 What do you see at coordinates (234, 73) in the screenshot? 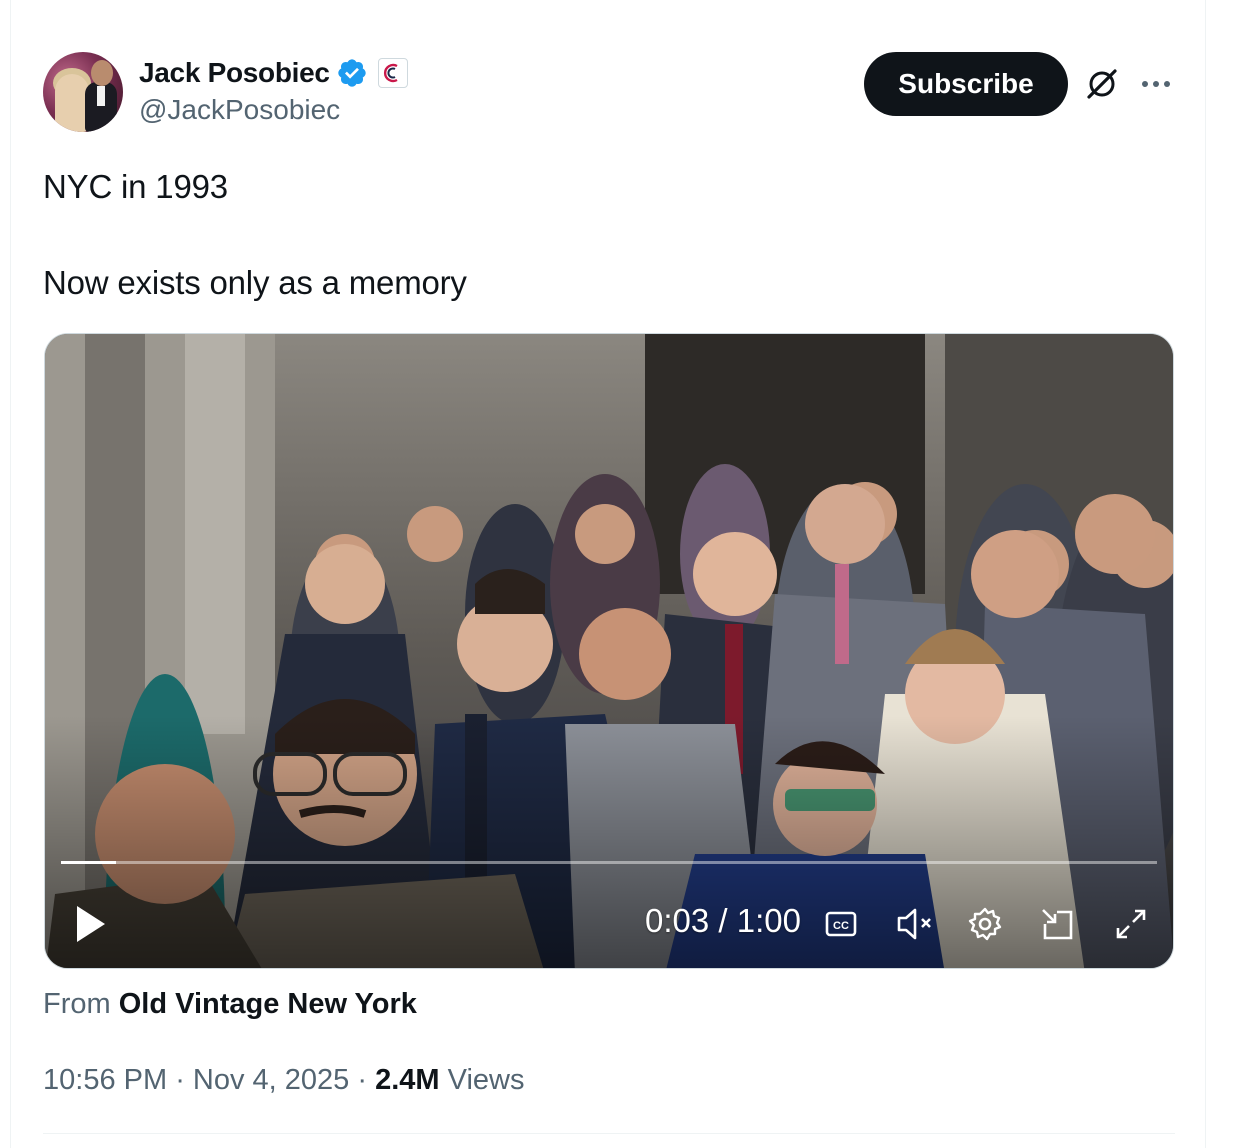
I see `author-name: Jack Posobiec` at bounding box center [234, 73].